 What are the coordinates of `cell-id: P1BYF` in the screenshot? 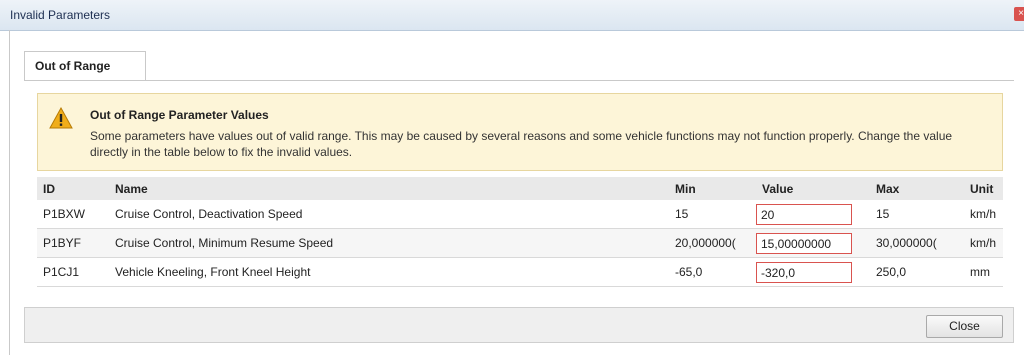 It's located at (73, 243).